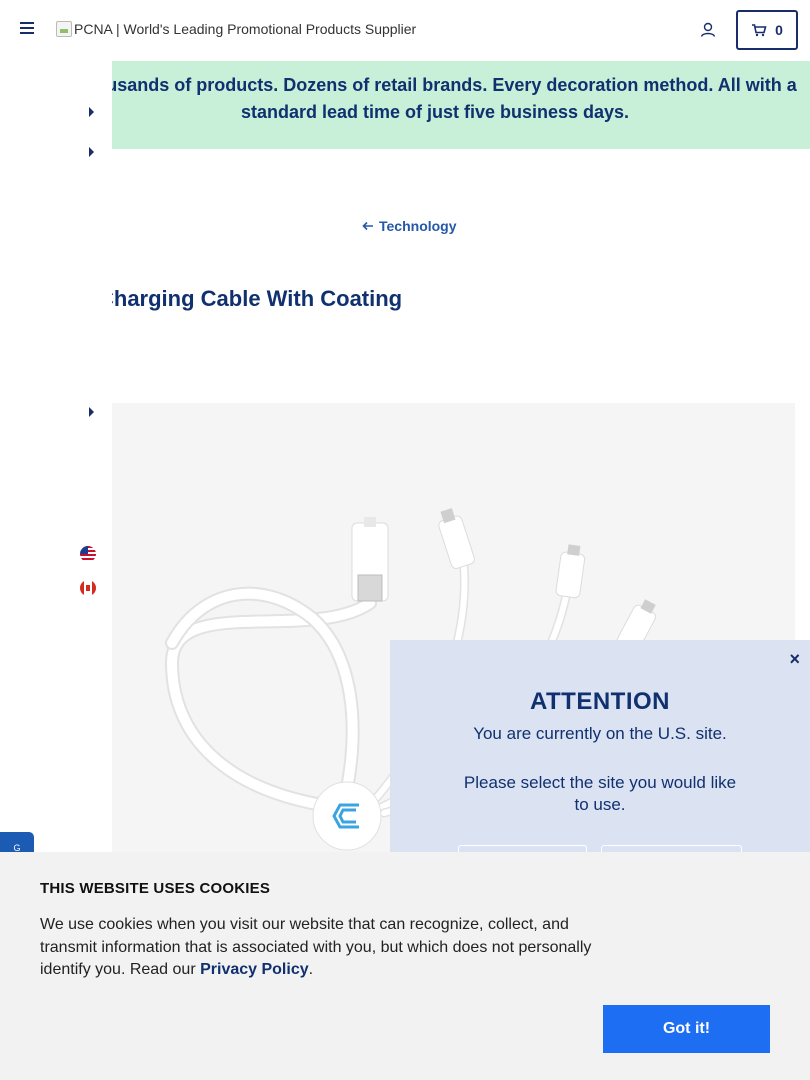  I want to click on accept-cookies-button: Got it!, so click(686, 1029).